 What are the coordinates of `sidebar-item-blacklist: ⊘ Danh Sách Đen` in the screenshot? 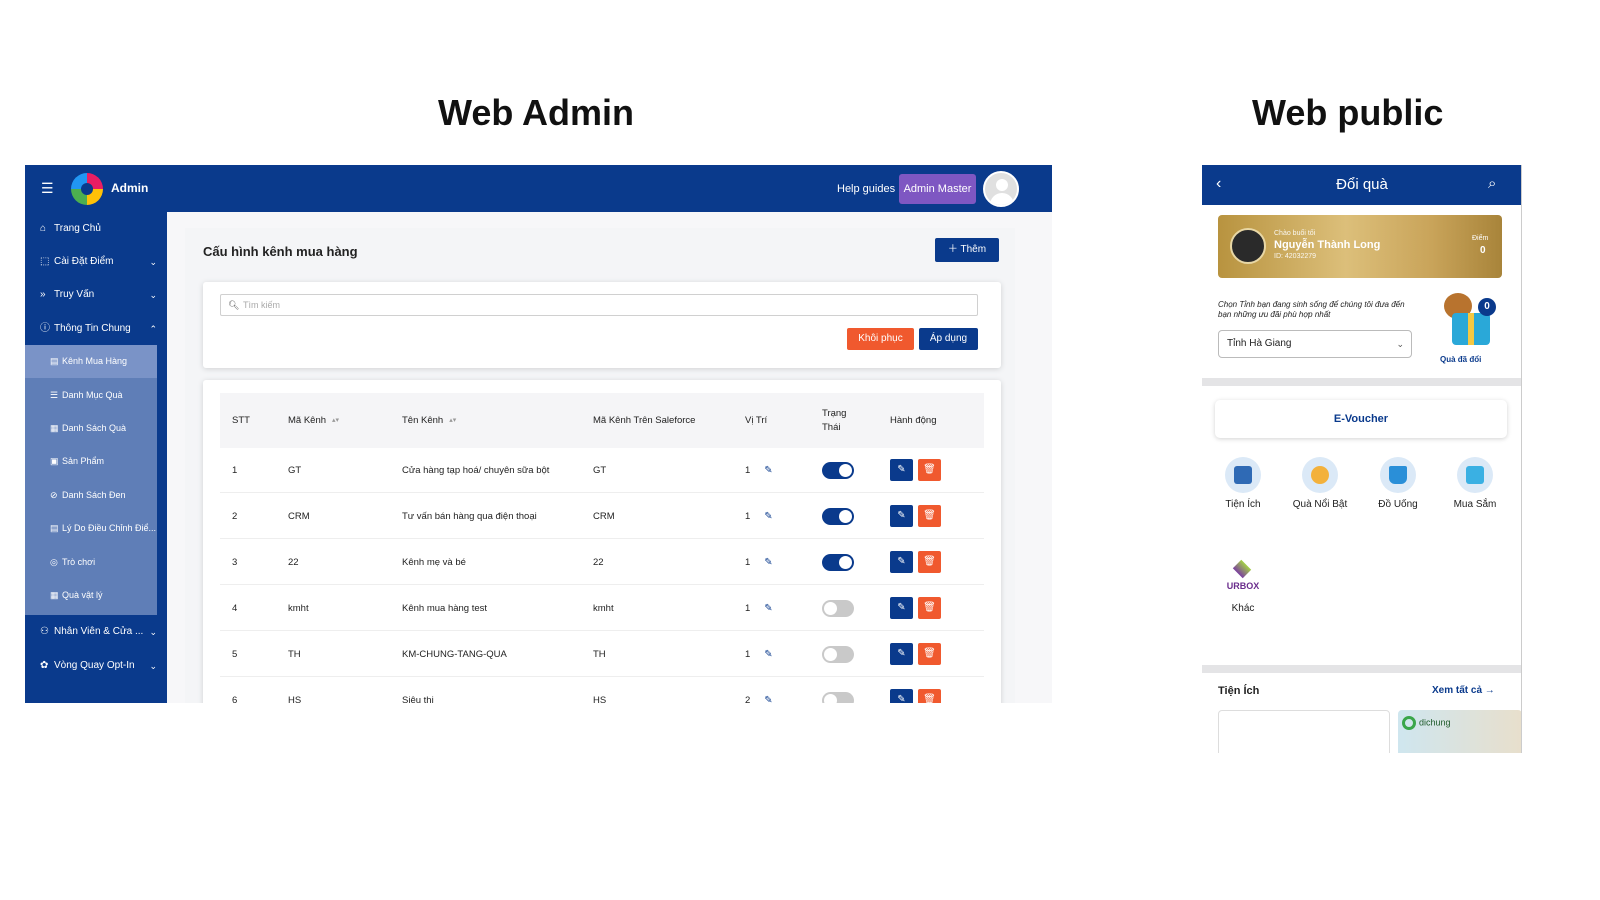 It's located at (91, 495).